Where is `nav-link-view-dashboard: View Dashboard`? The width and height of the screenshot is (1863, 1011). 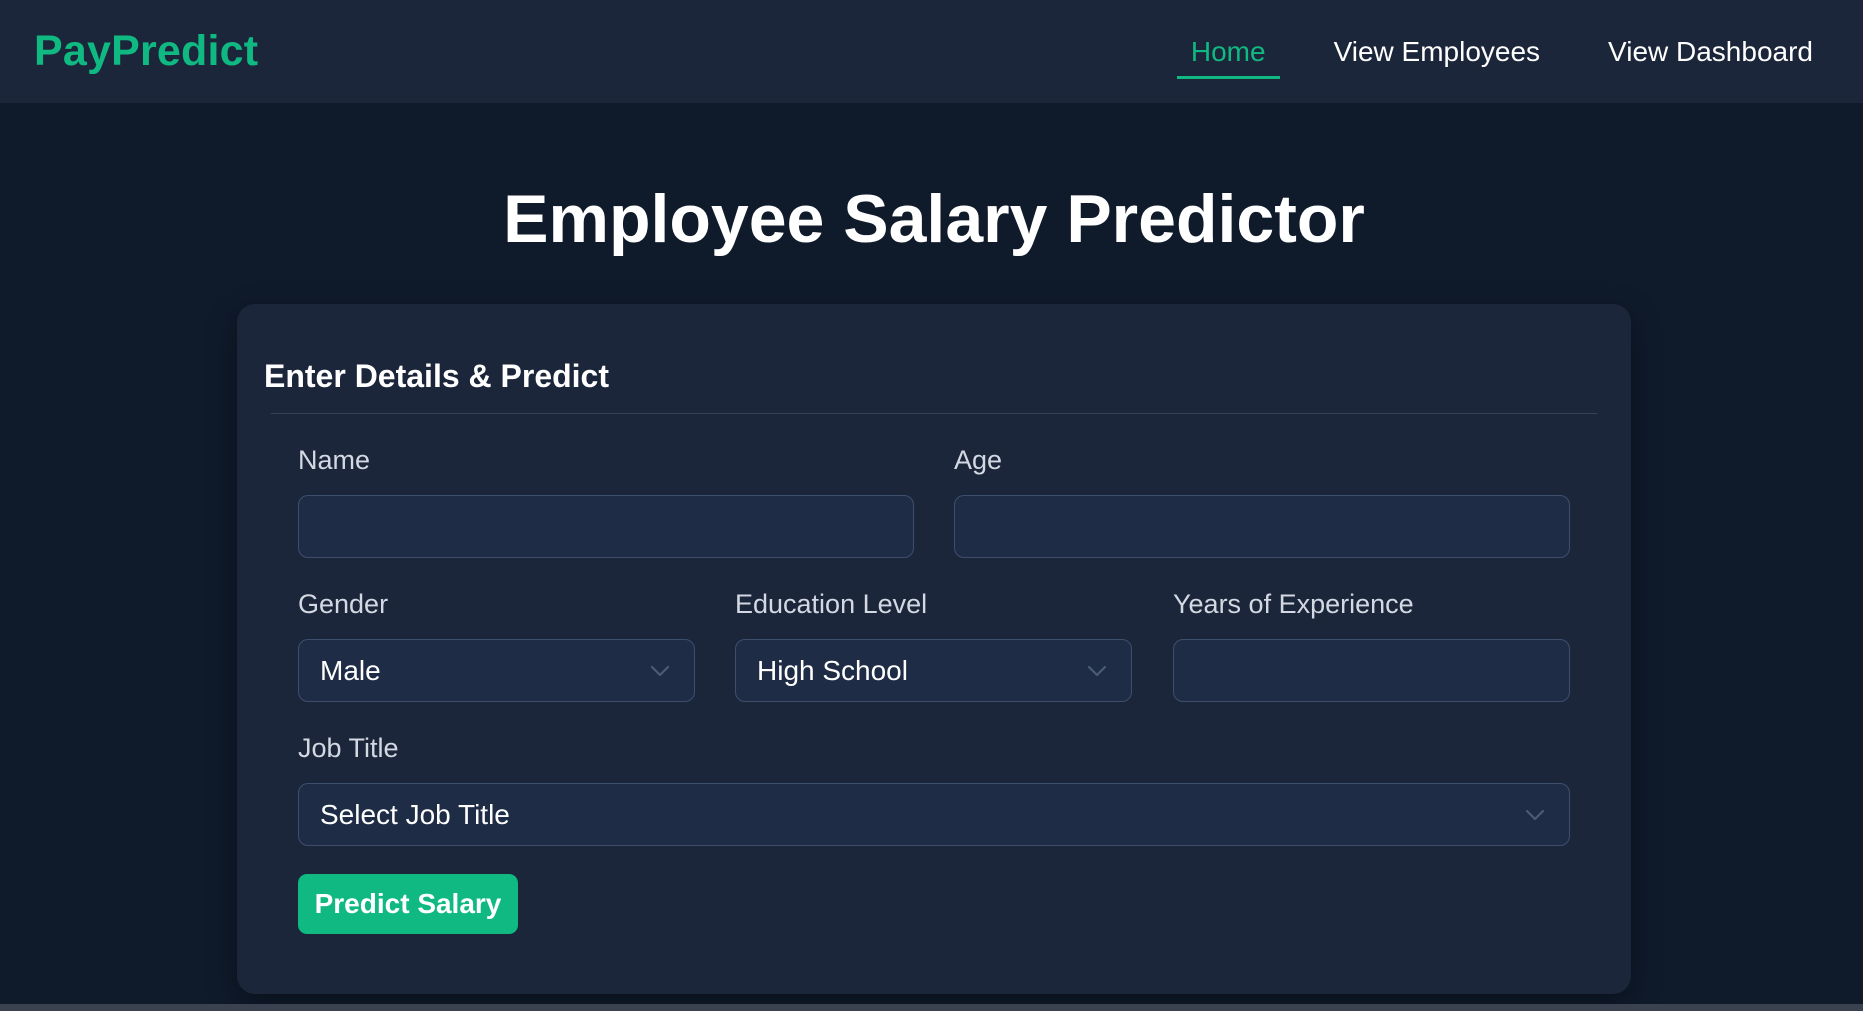 nav-link-view-dashboard: View Dashboard is located at coordinates (1710, 51).